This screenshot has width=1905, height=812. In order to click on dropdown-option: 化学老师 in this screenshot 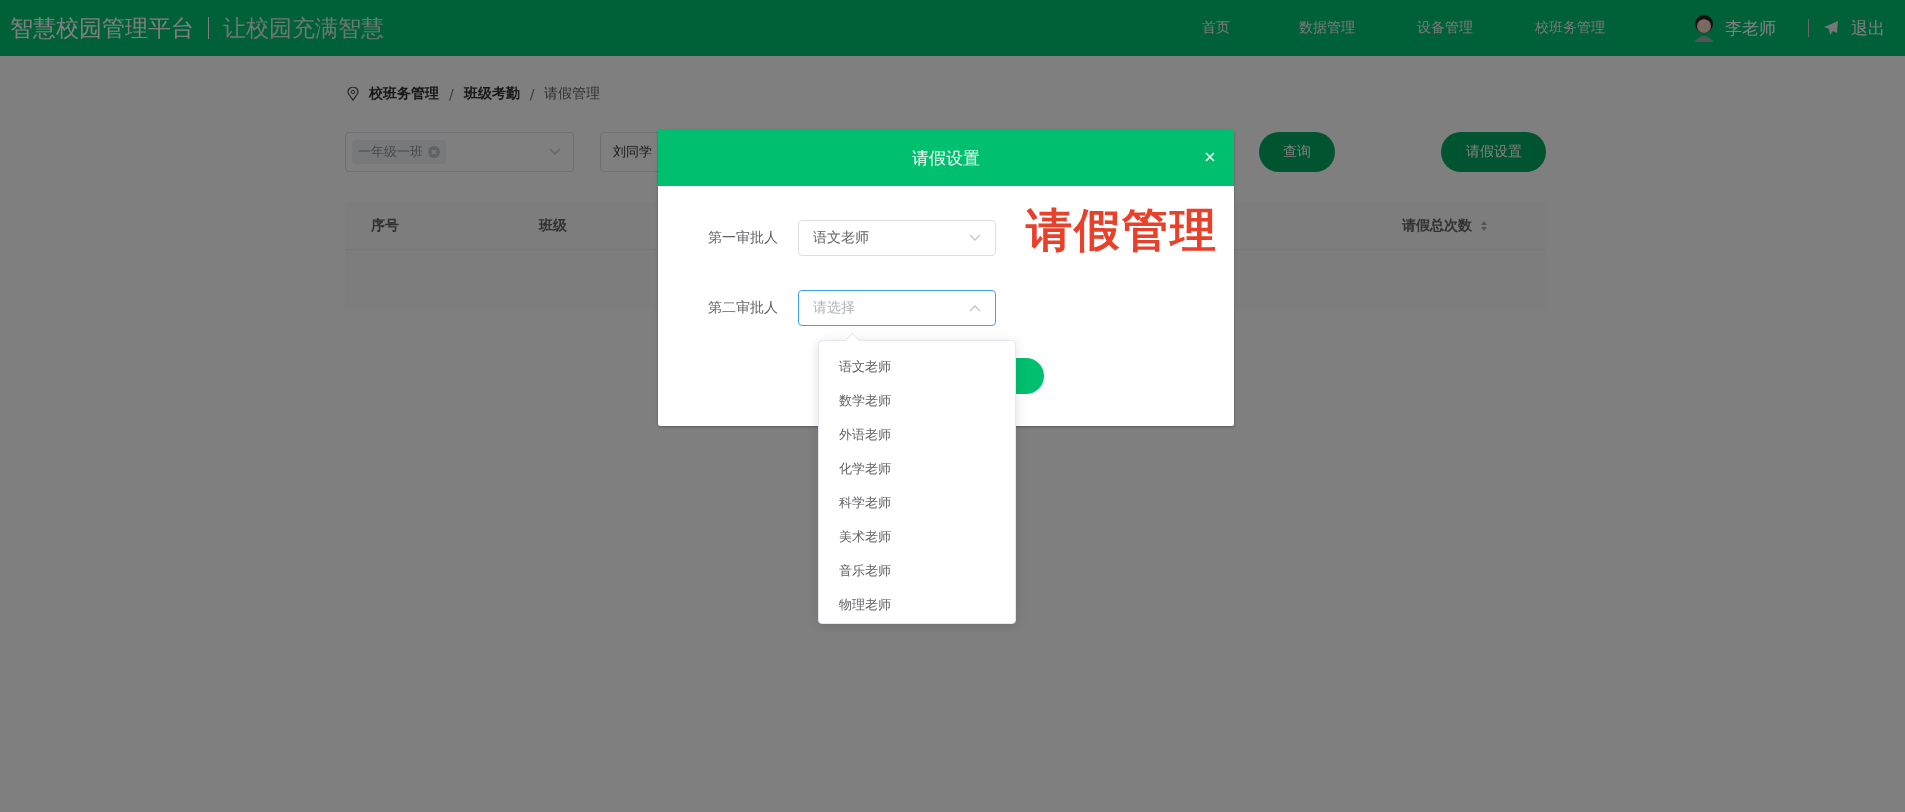, I will do `click(917, 469)`.